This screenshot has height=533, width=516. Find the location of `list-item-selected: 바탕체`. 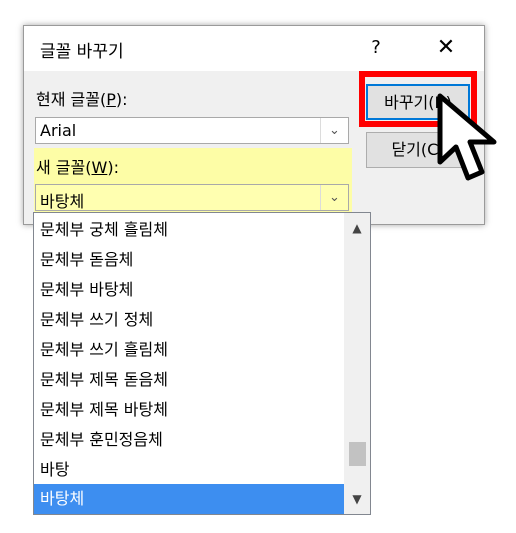

list-item-selected: 바탕체 is located at coordinates (189, 499).